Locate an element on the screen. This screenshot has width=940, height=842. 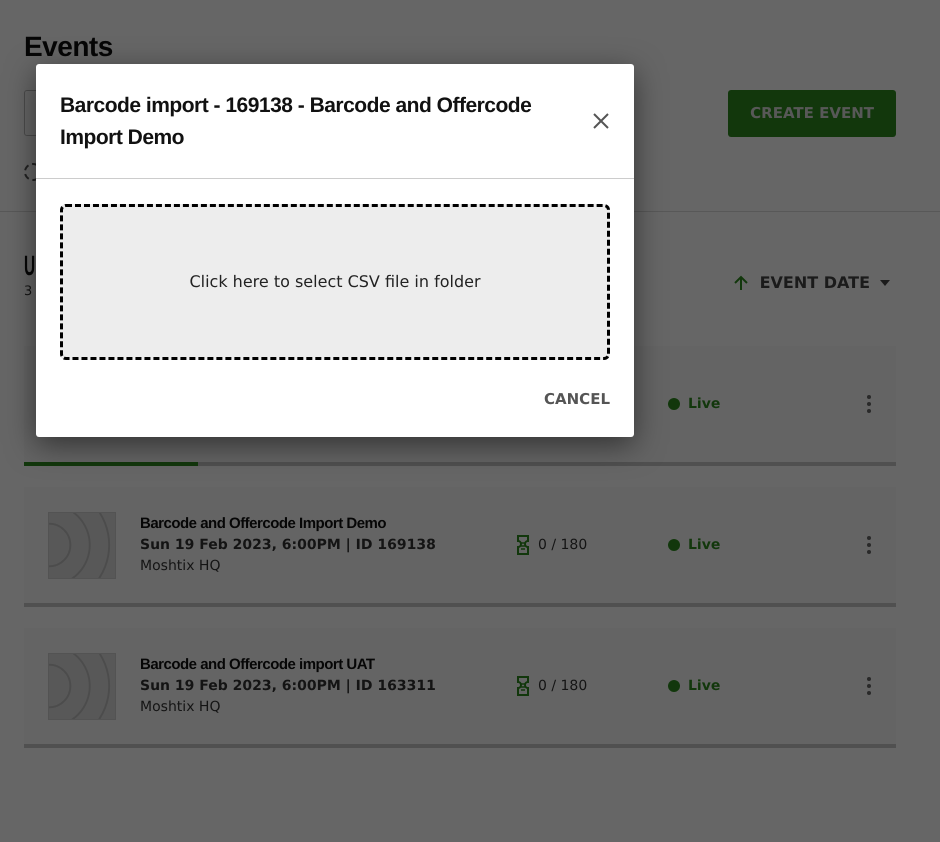
event-title: Barcode and Offercode Import Demo is located at coordinates (328, 524).